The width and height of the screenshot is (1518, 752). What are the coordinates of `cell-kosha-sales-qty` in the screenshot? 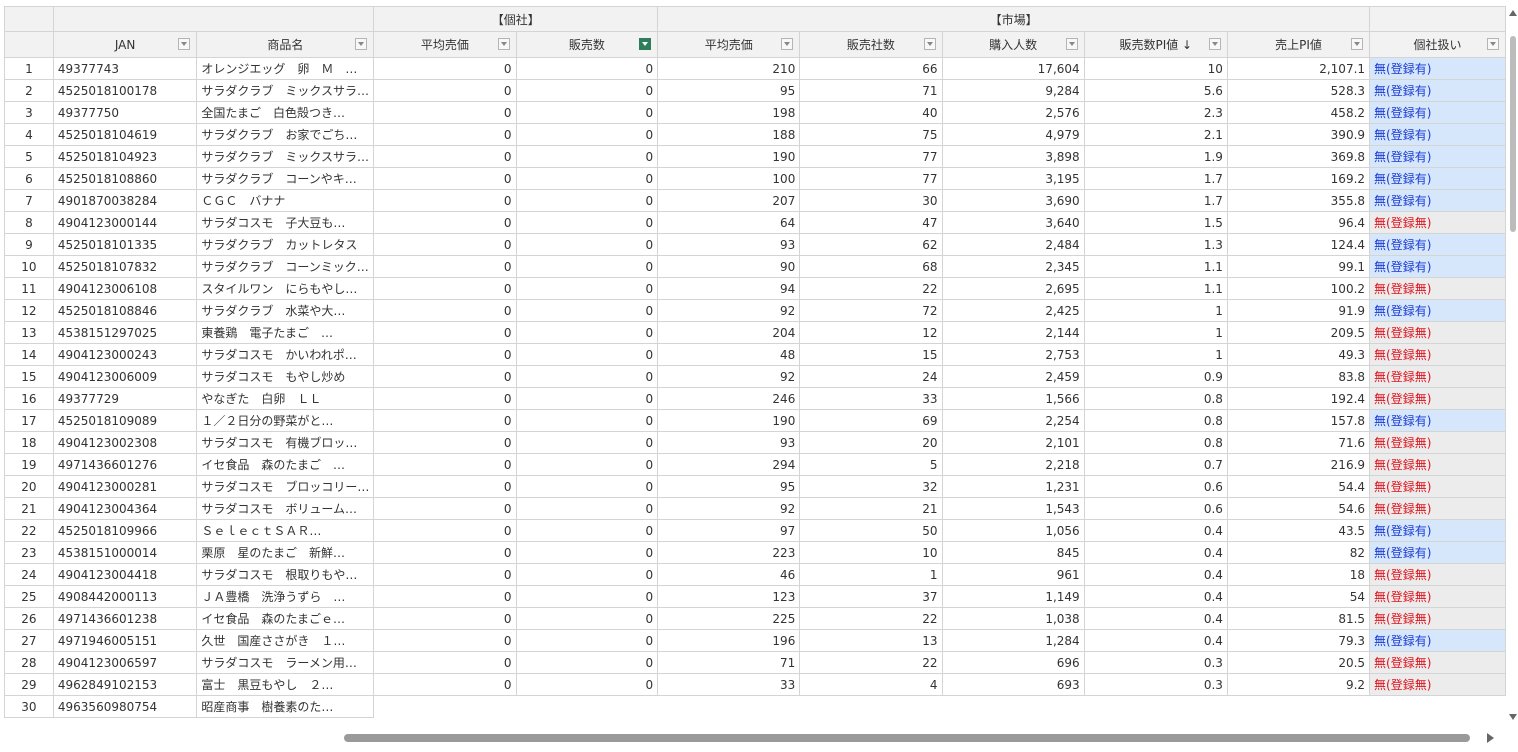 It's located at (587, 706).